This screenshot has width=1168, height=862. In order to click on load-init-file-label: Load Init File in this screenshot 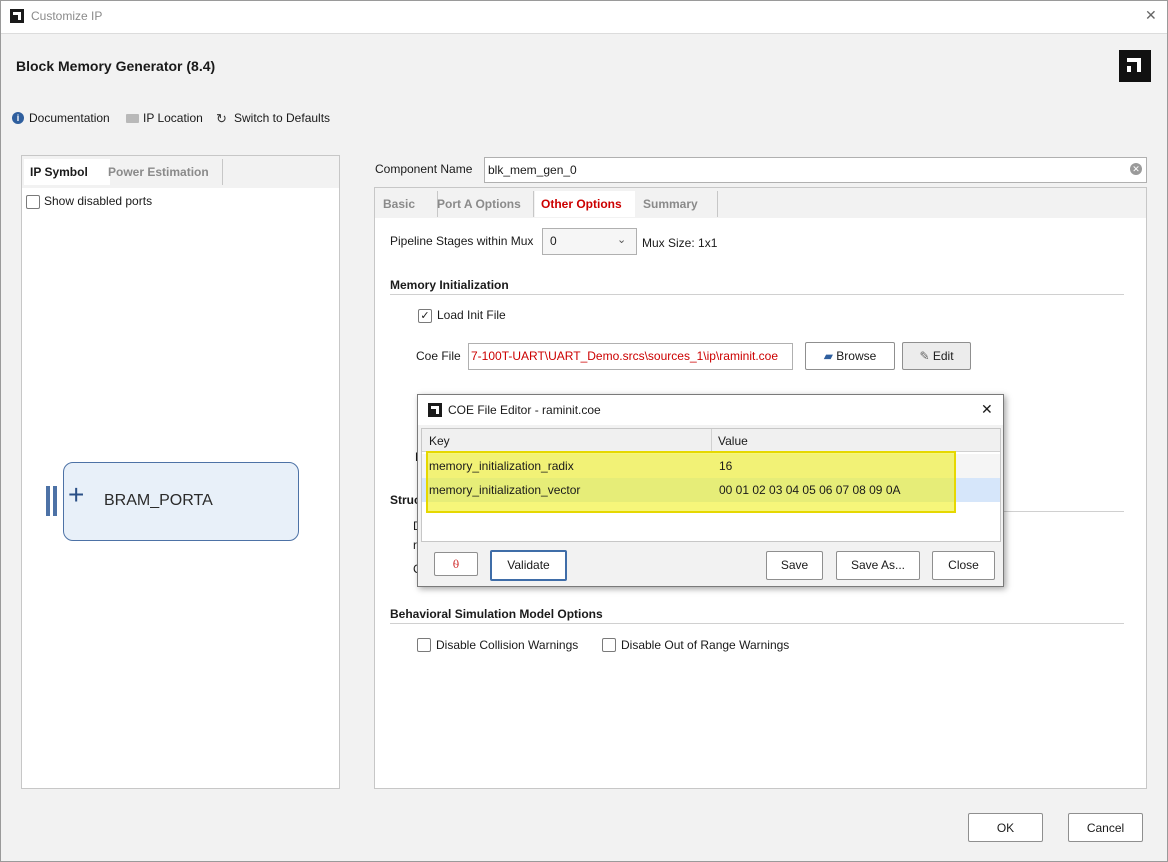, I will do `click(471, 315)`.